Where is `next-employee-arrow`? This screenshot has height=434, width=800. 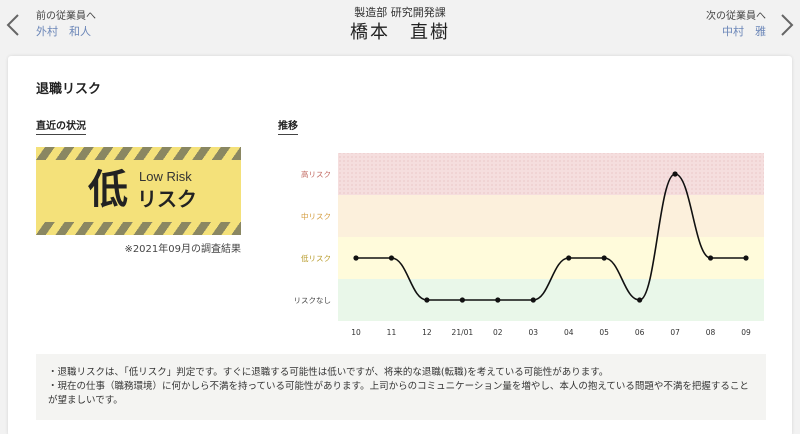 next-employee-arrow is located at coordinates (787, 25).